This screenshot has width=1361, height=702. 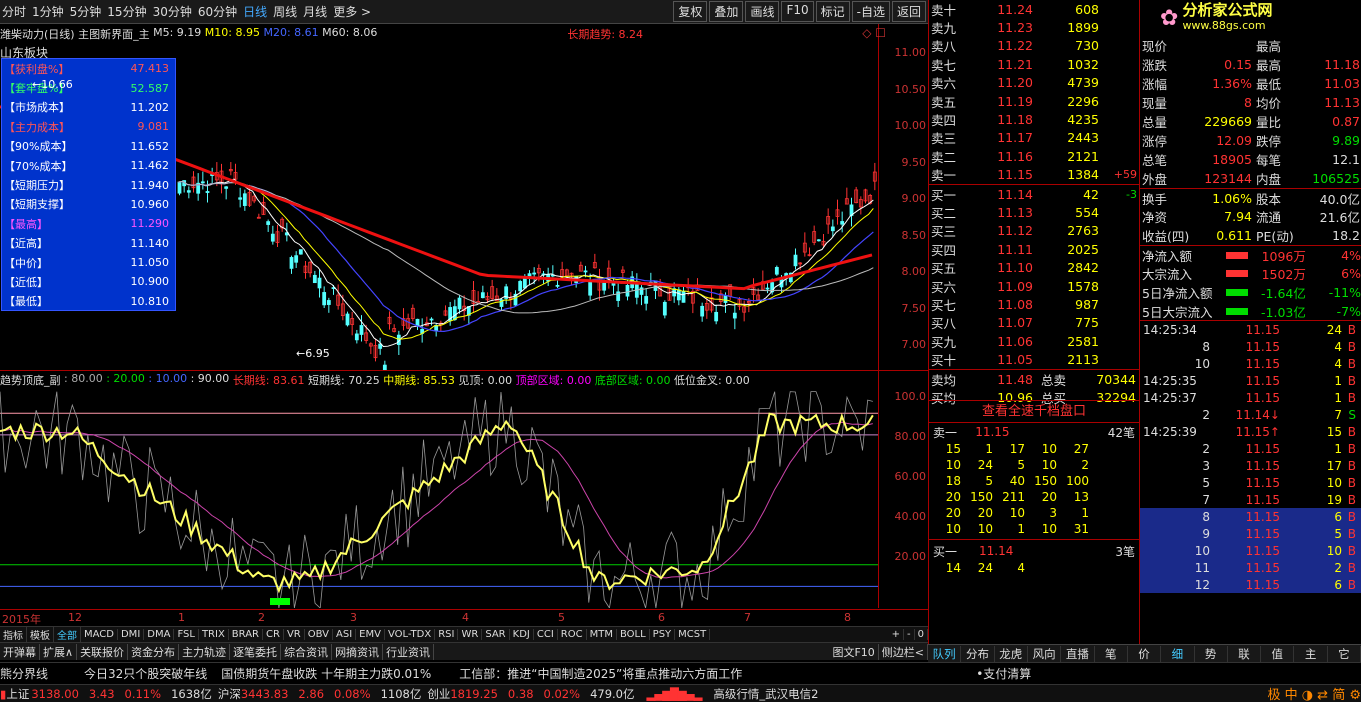 What do you see at coordinates (205, 651) in the screenshot?
I see `func-tab-4: 主力轨迹` at bounding box center [205, 651].